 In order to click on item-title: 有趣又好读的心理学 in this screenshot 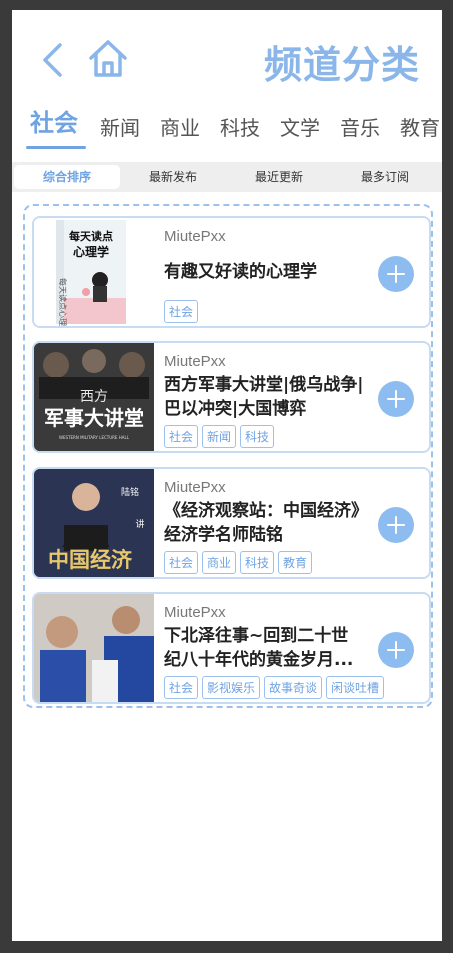, I will do `click(240, 272)`.